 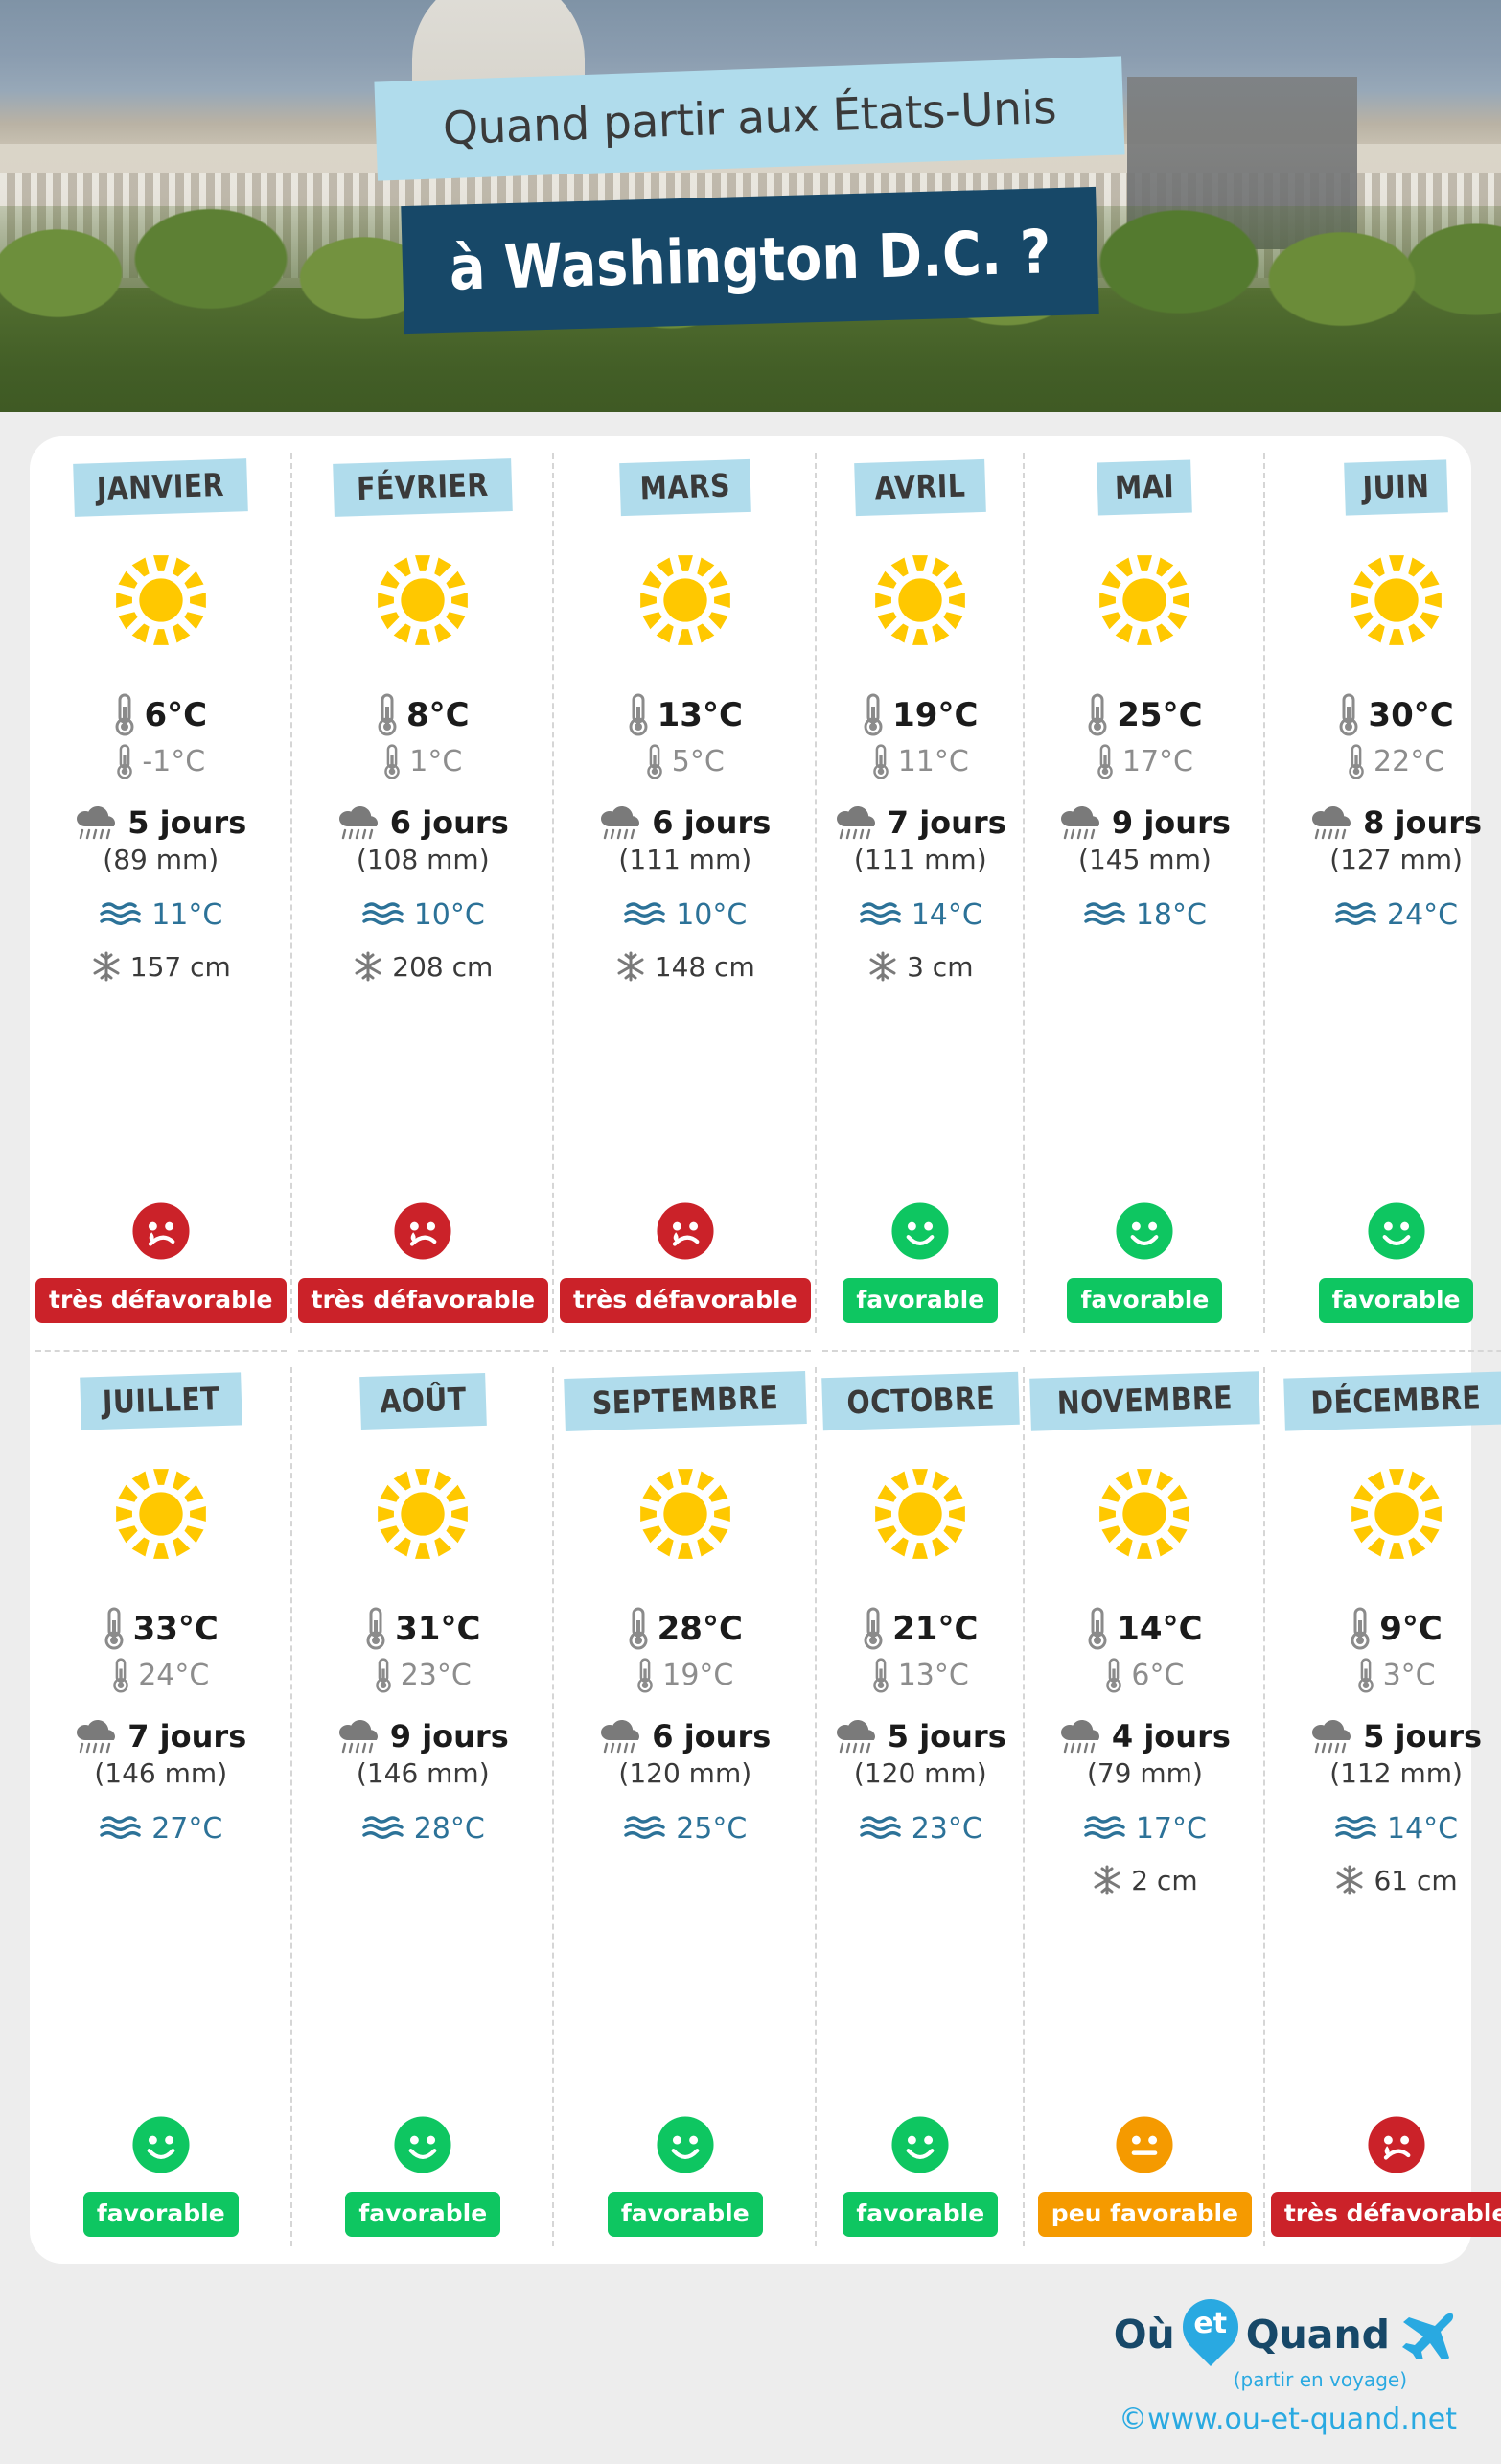 What do you see at coordinates (423, 1773) in the screenshot?
I see `precipitation-value: (146 mm)` at bounding box center [423, 1773].